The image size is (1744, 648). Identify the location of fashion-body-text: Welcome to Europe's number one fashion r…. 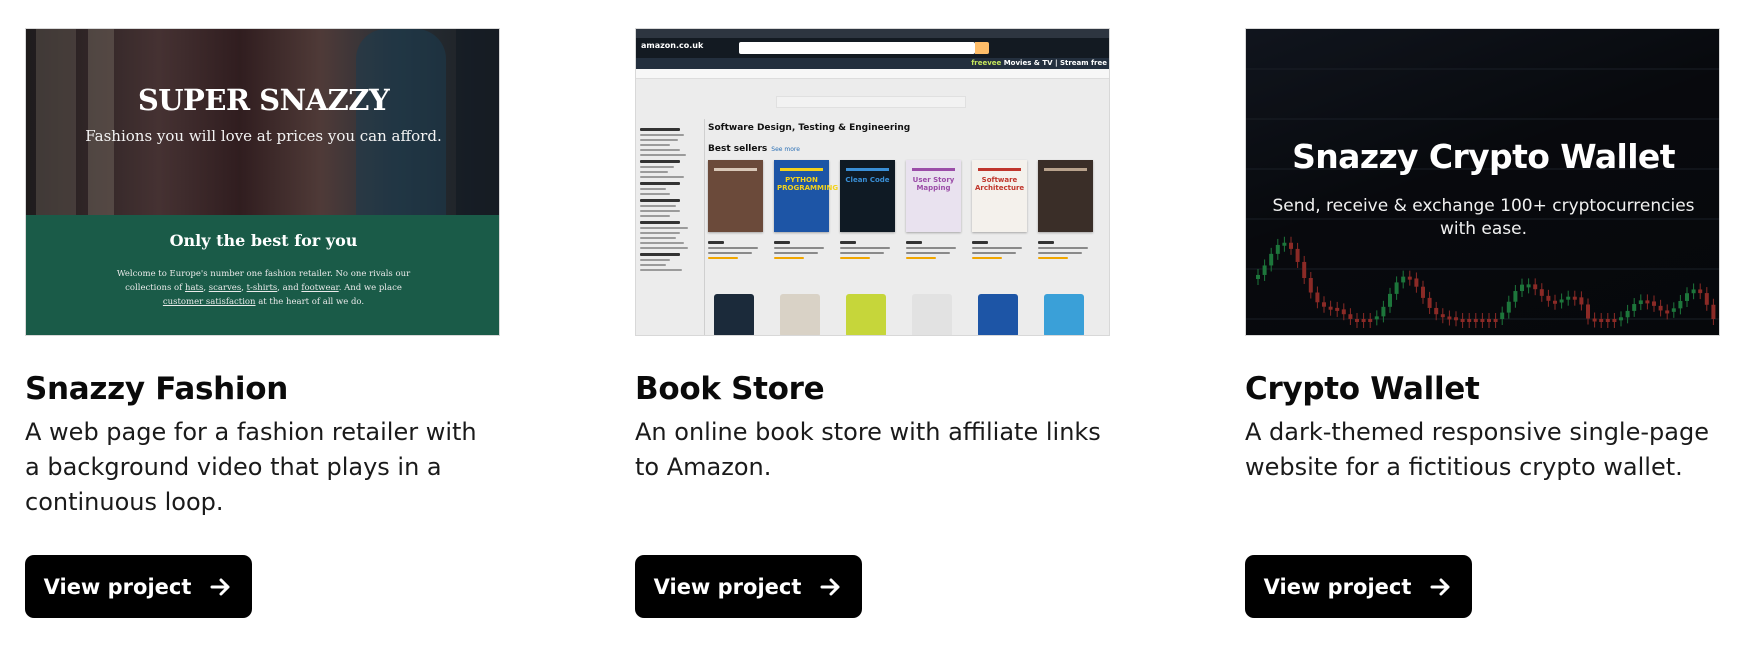
(263, 288).